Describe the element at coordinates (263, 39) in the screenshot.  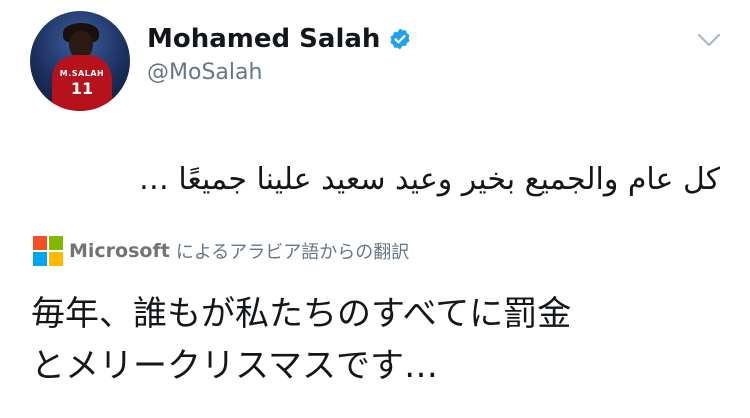
I see `user-display-name: Mohamed Salah` at that location.